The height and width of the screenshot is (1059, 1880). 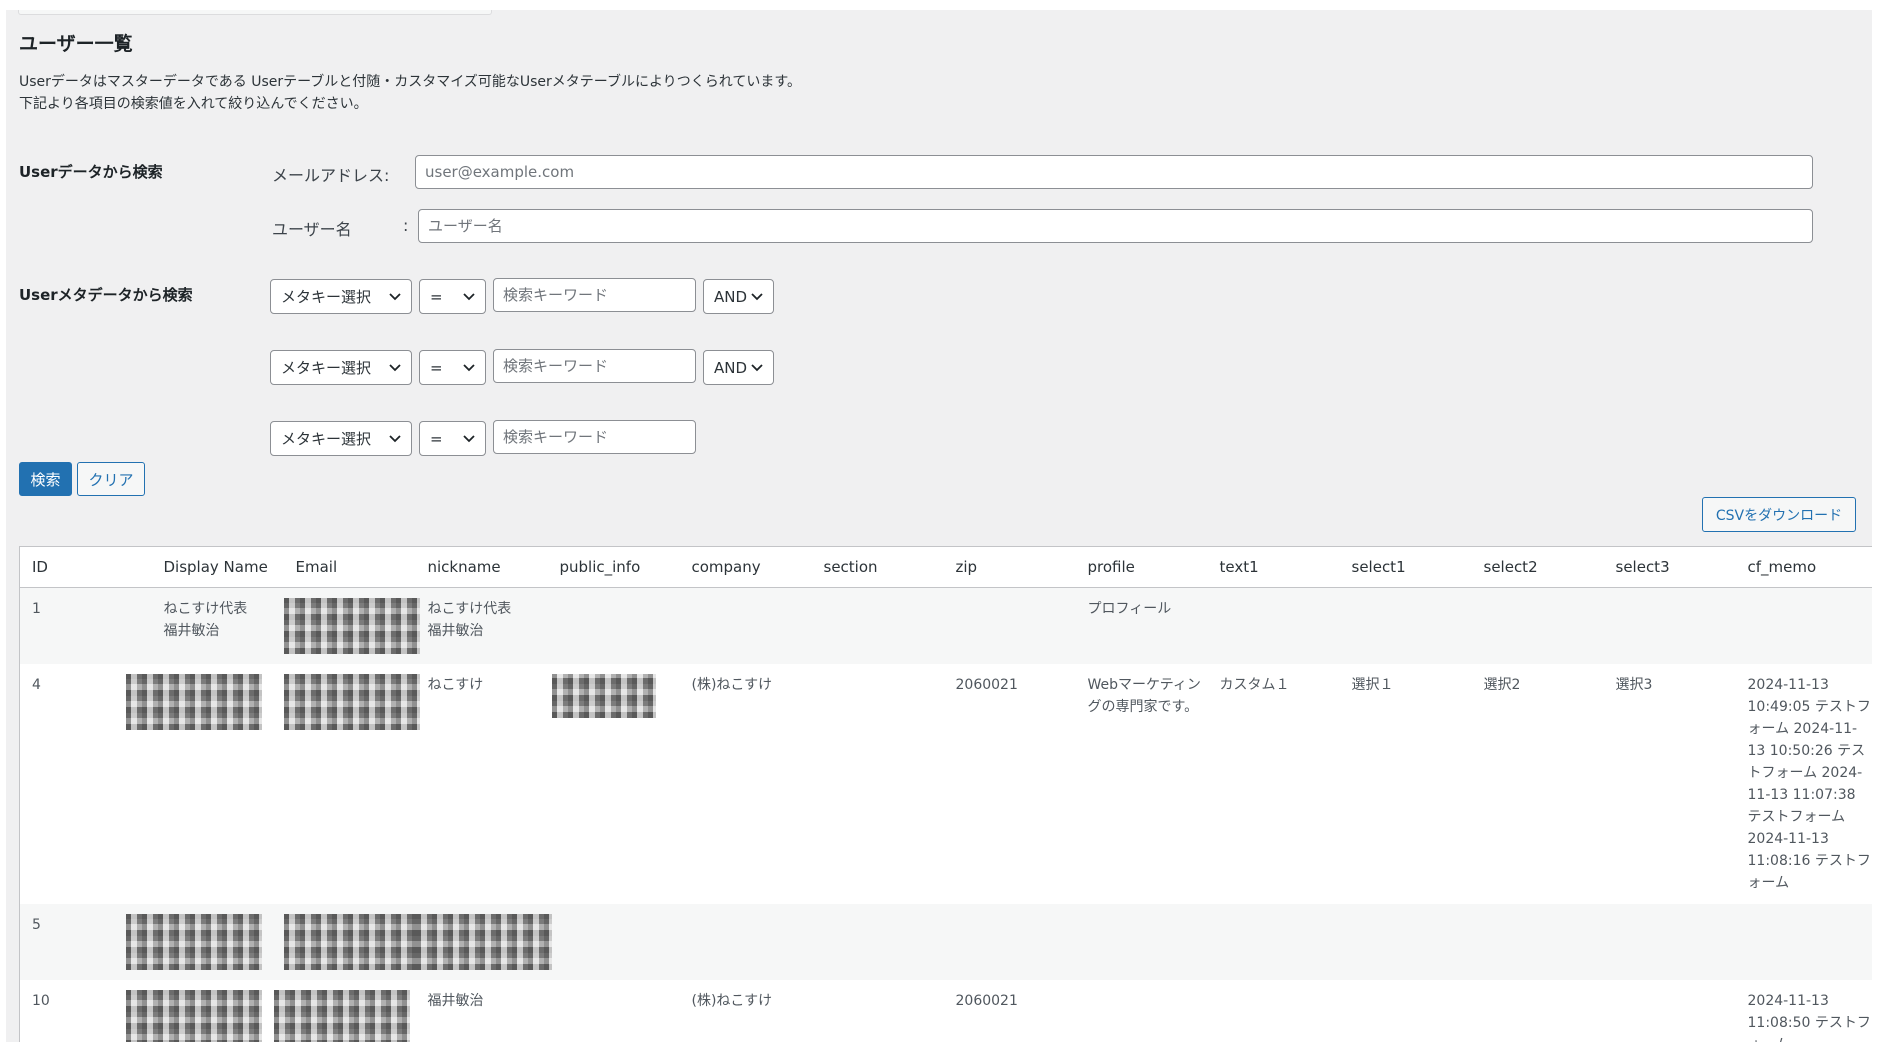 What do you see at coordinates (217, 567) in the screenshot?
I see `column-header-display-name: Display Name` at bounding box center [217, 567].